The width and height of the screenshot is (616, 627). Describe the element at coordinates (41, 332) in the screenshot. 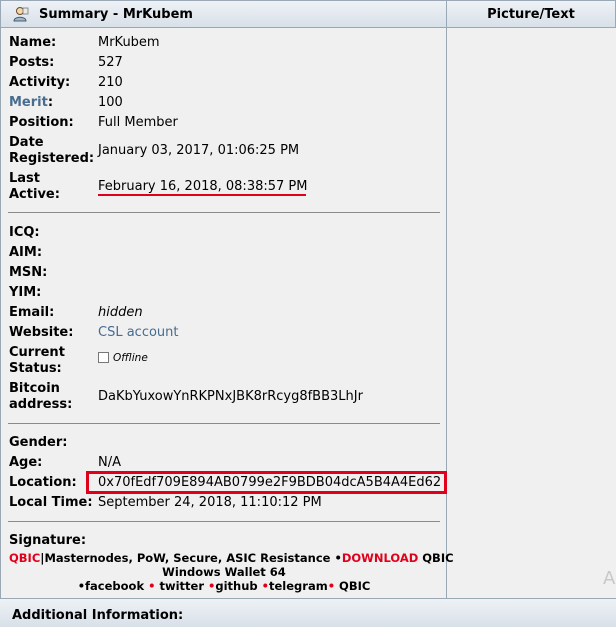

I see `website-label: Website:` at that location.